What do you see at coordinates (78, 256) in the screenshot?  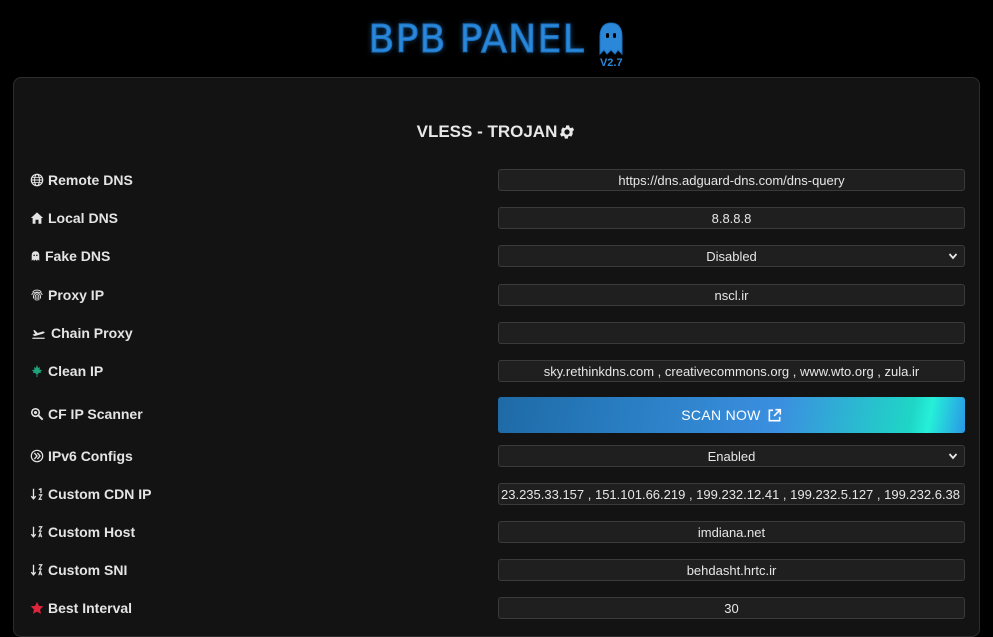 I see `fake-dns-text: Fake DNS` at bounding box center [78, 256].